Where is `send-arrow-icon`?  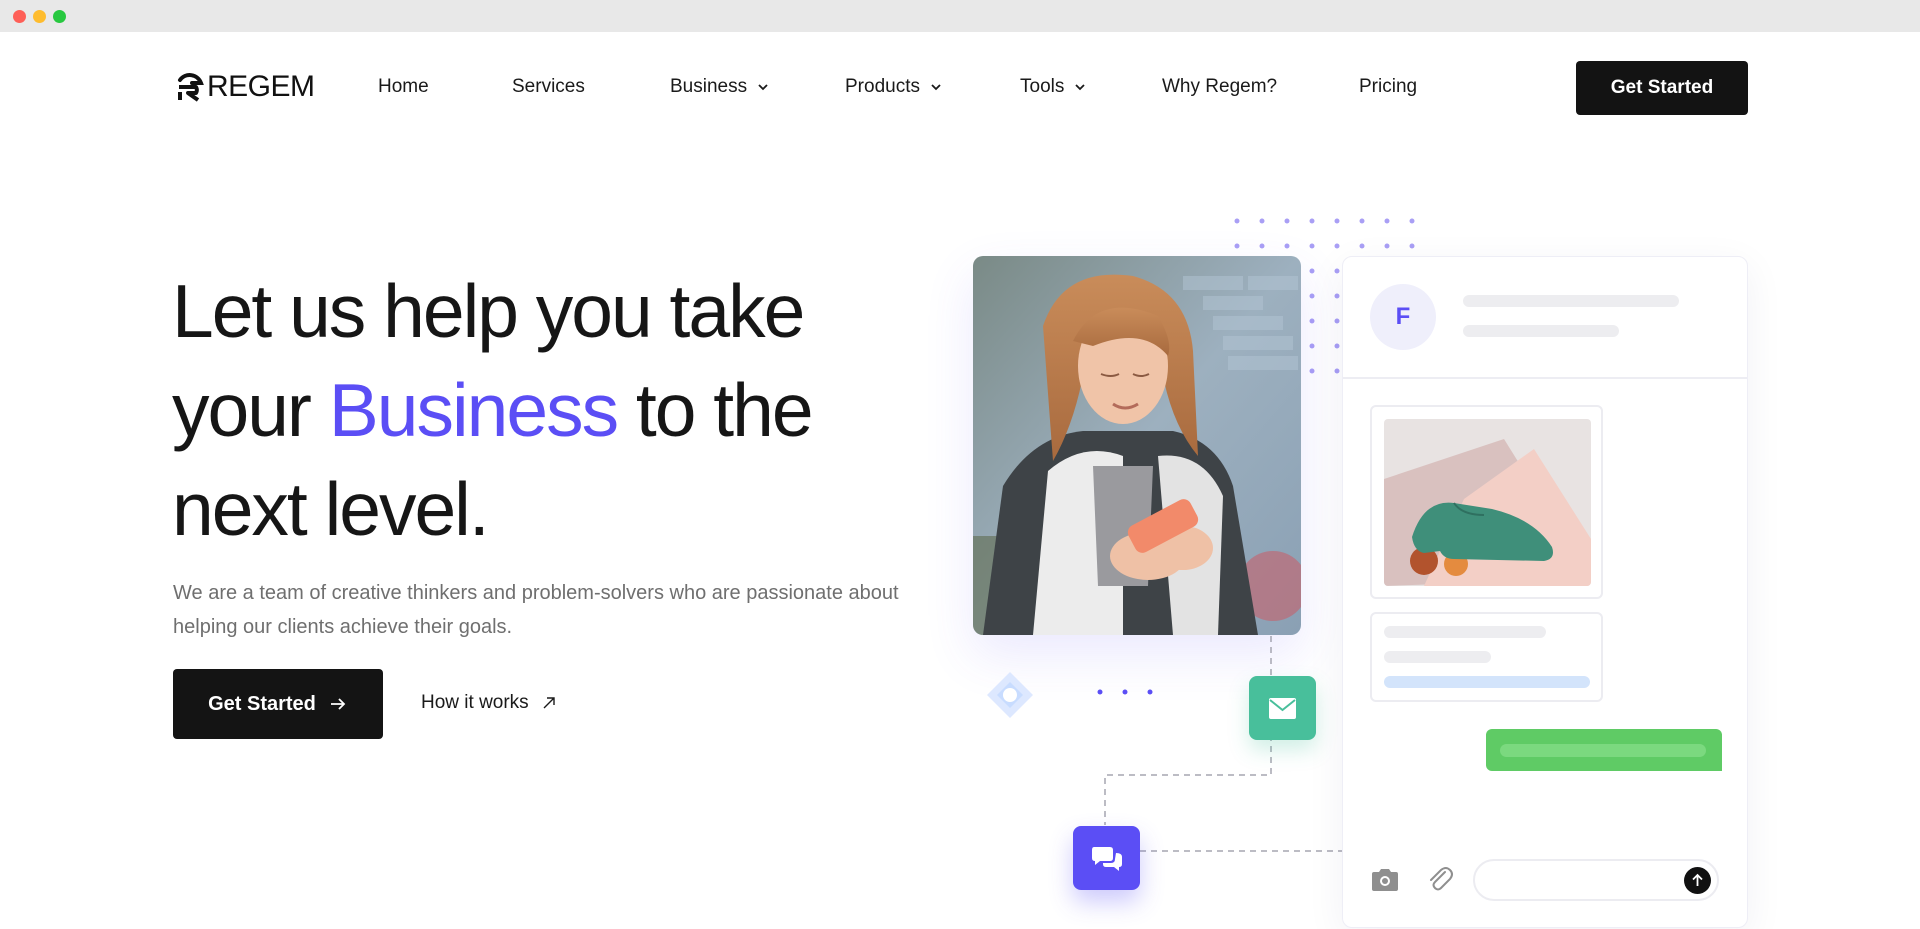 send-arrow-icon is located at coordinates (1697, 879).